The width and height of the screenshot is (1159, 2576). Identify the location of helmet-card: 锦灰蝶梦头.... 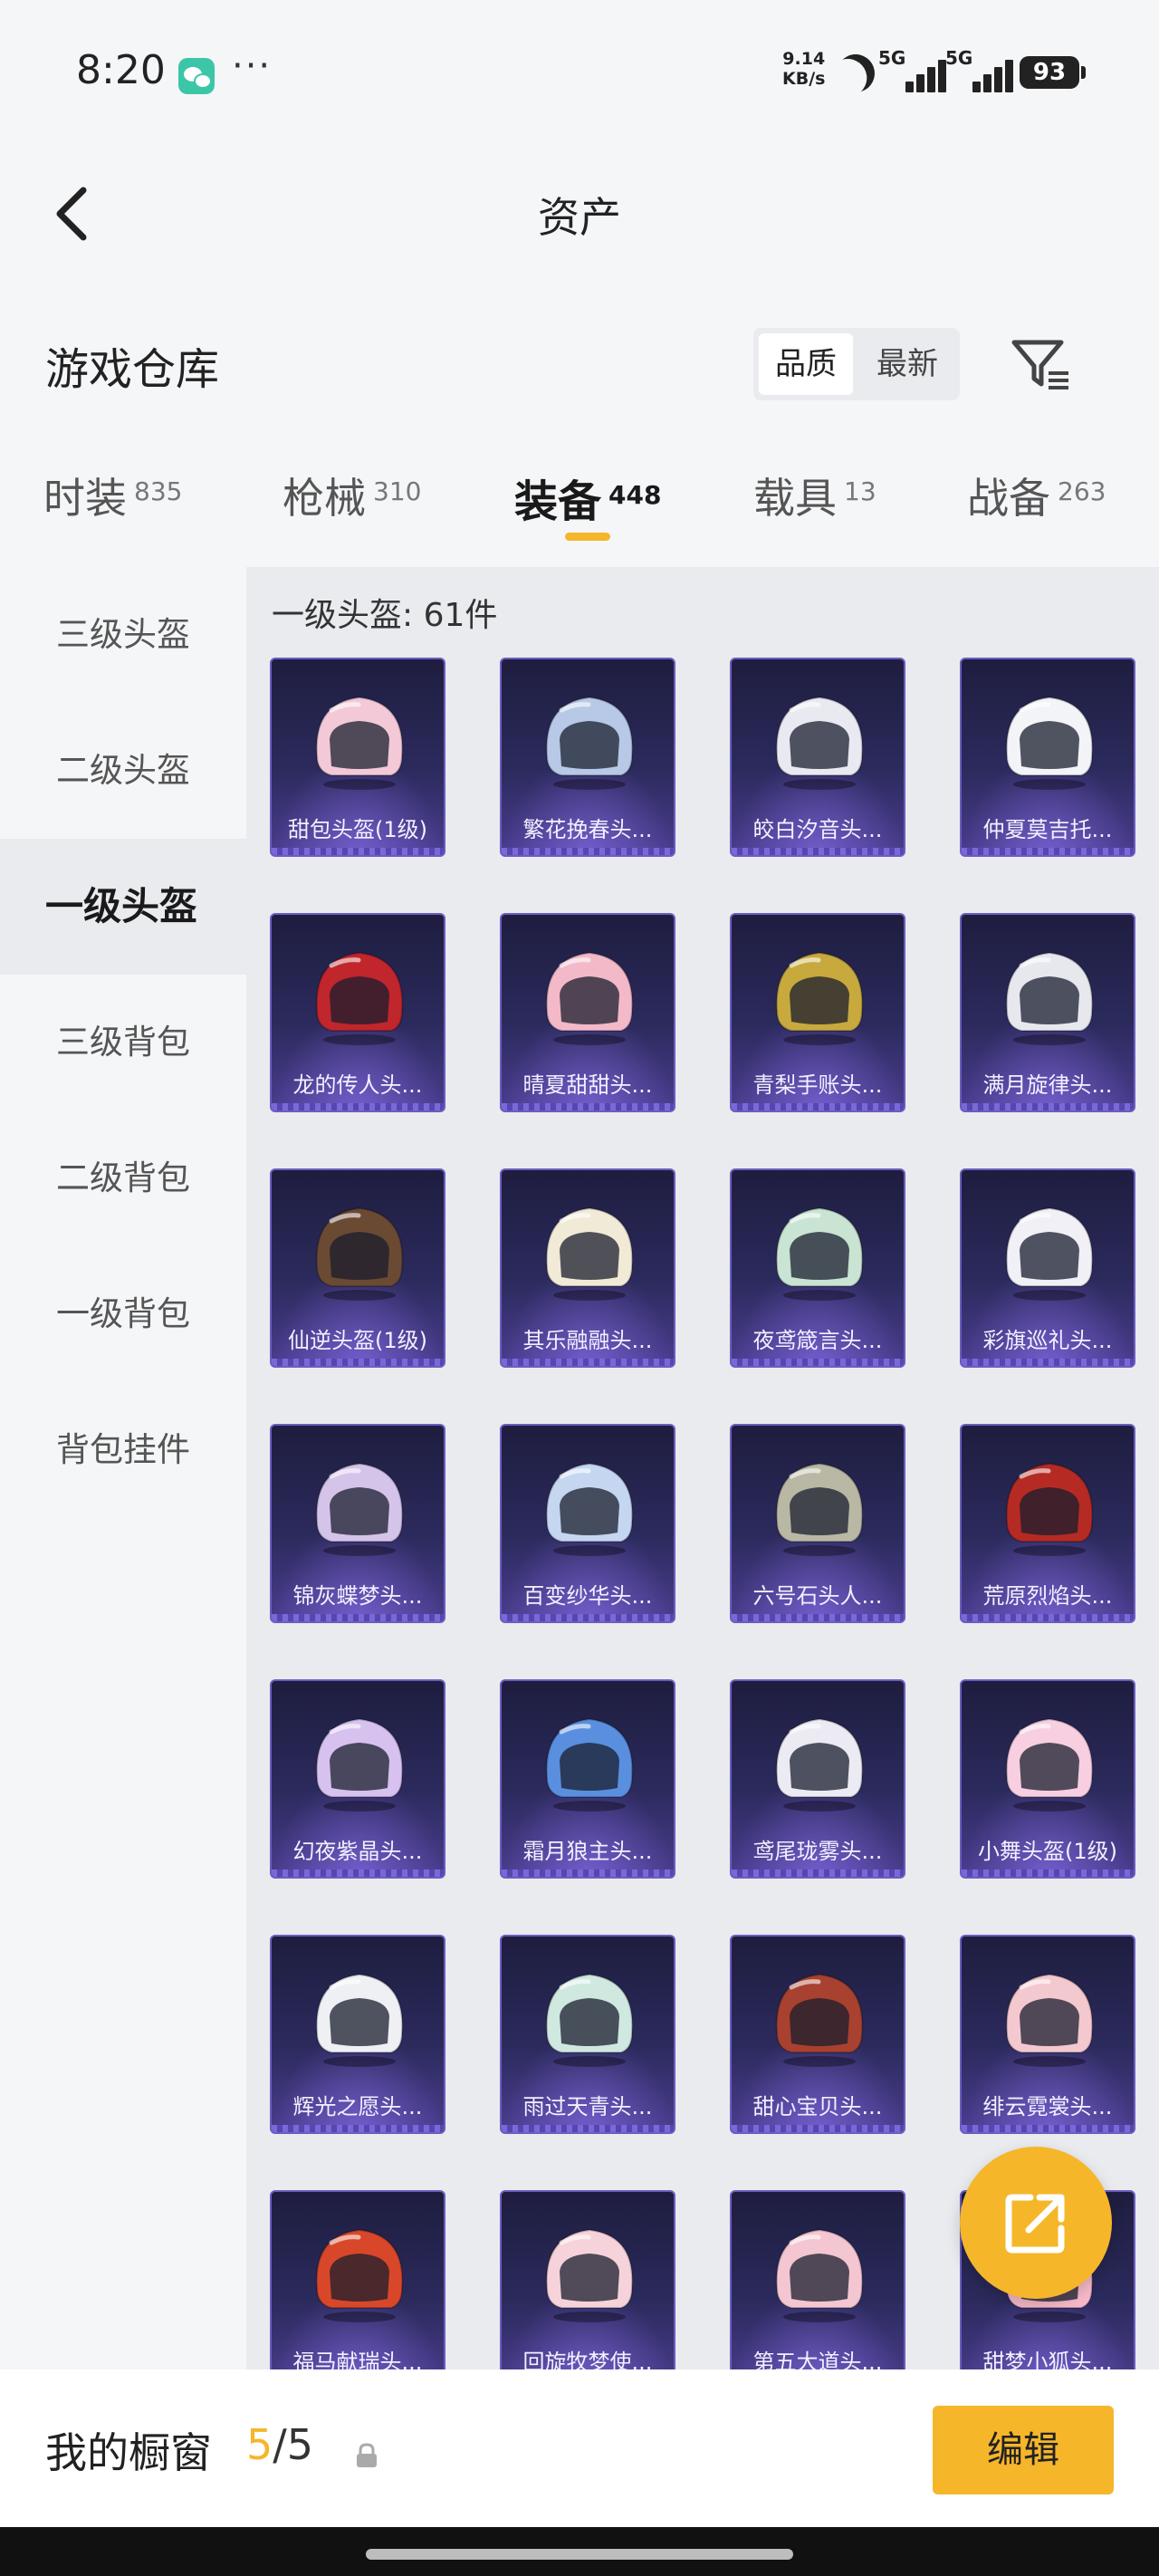
(358, 1523).